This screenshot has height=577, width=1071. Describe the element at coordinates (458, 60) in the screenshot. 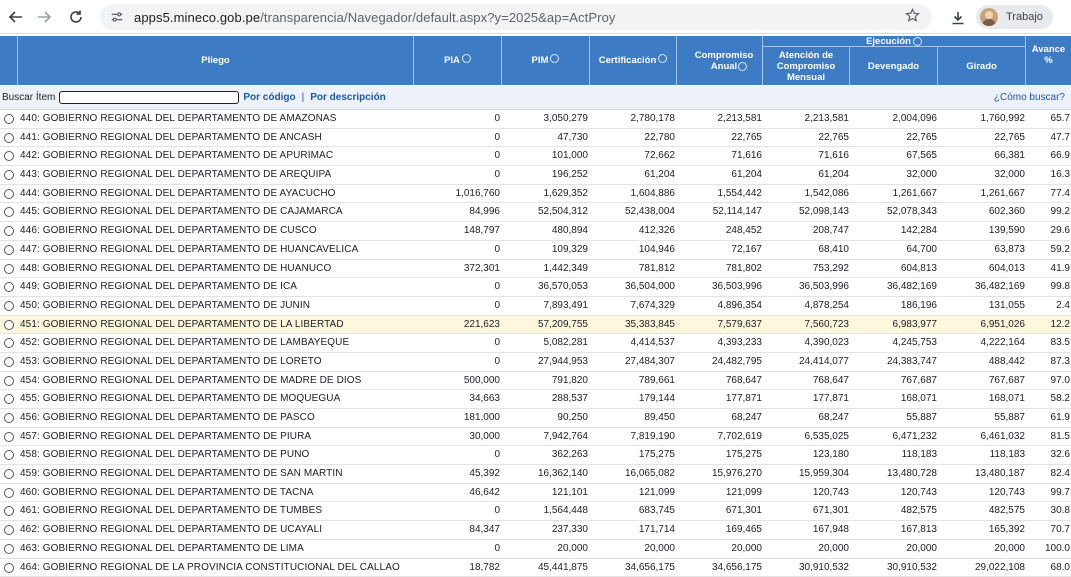

I see `header-pia: PIA` at that location.